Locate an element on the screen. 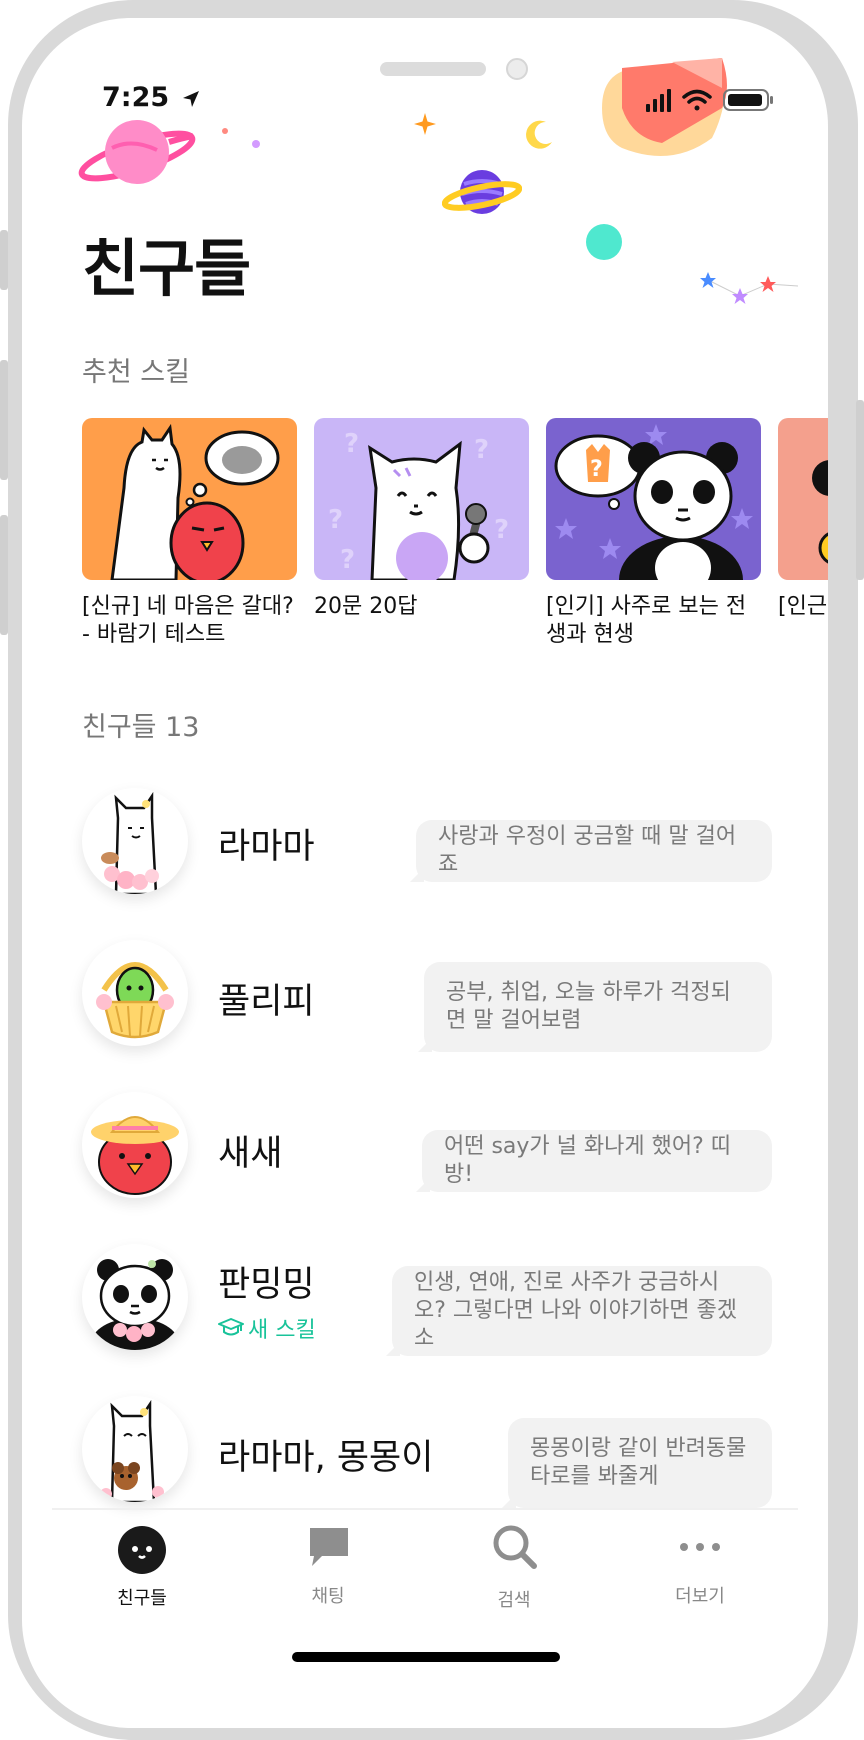  friend-row: 풀리피 공부, 취업, 오늘 하루가 걱정되면 말 걸어보렴 is located at coordinates (425, 1005).